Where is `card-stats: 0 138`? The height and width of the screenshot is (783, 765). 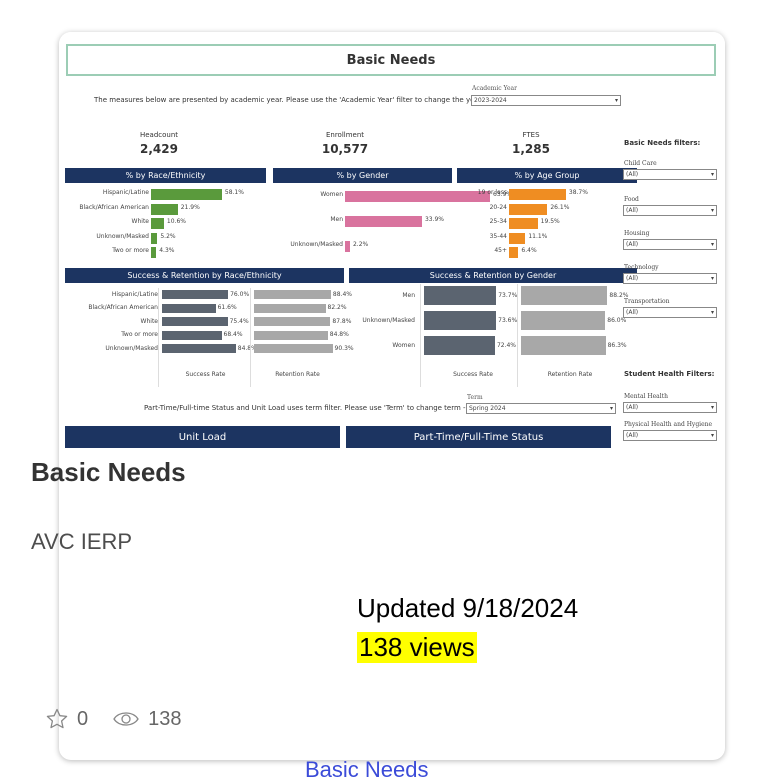
card-stats: 0 138 is located at coordinates (113, 719).